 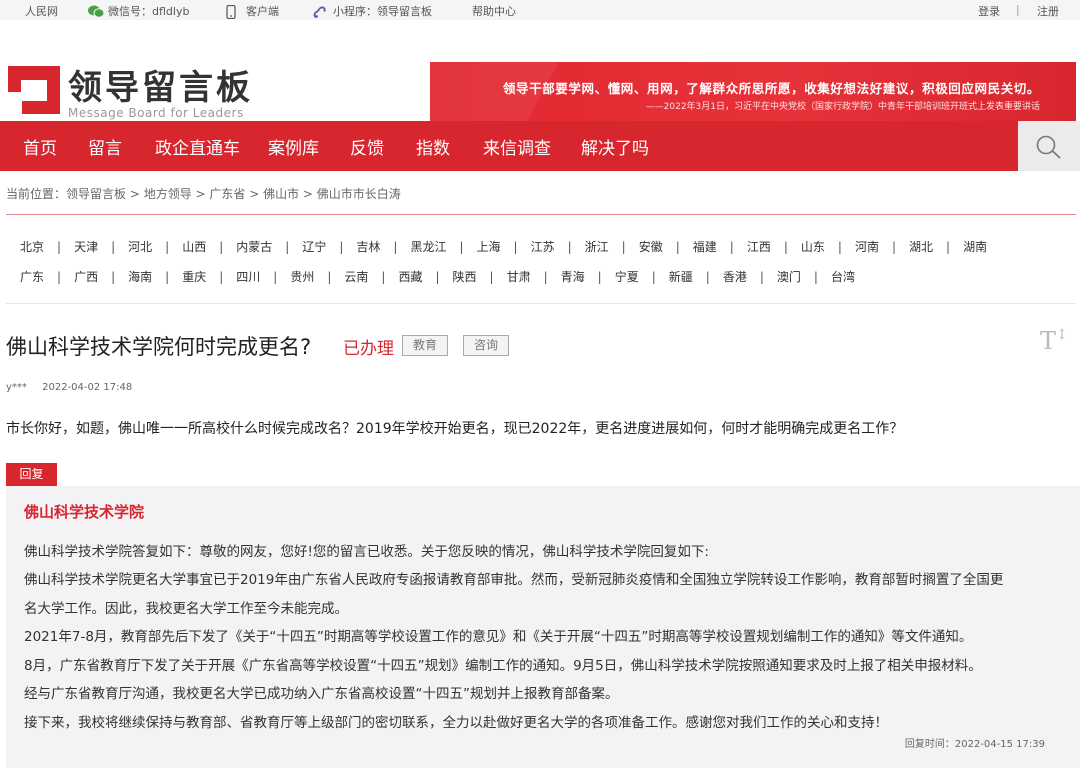 What do you see at coordinates (465, 276) in the screenshot?
I see `province-link: 陕西` at bounding box center [465, 276].